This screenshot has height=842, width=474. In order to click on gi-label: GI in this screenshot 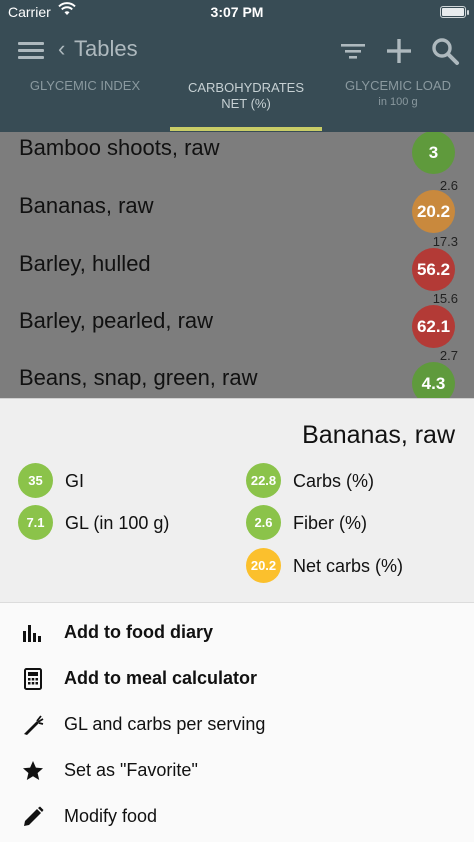, I will do `click(75, 481)`.